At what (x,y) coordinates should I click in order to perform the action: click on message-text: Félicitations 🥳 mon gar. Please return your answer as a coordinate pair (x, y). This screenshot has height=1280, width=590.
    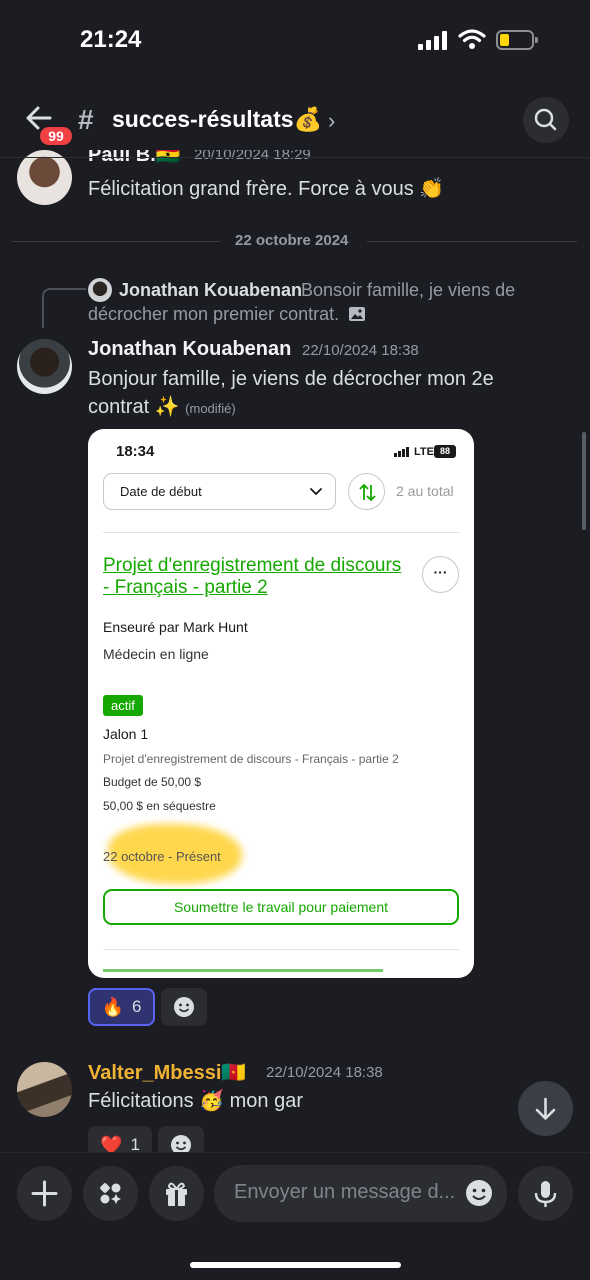
    Looking at the image, I should click on (195, 1101).